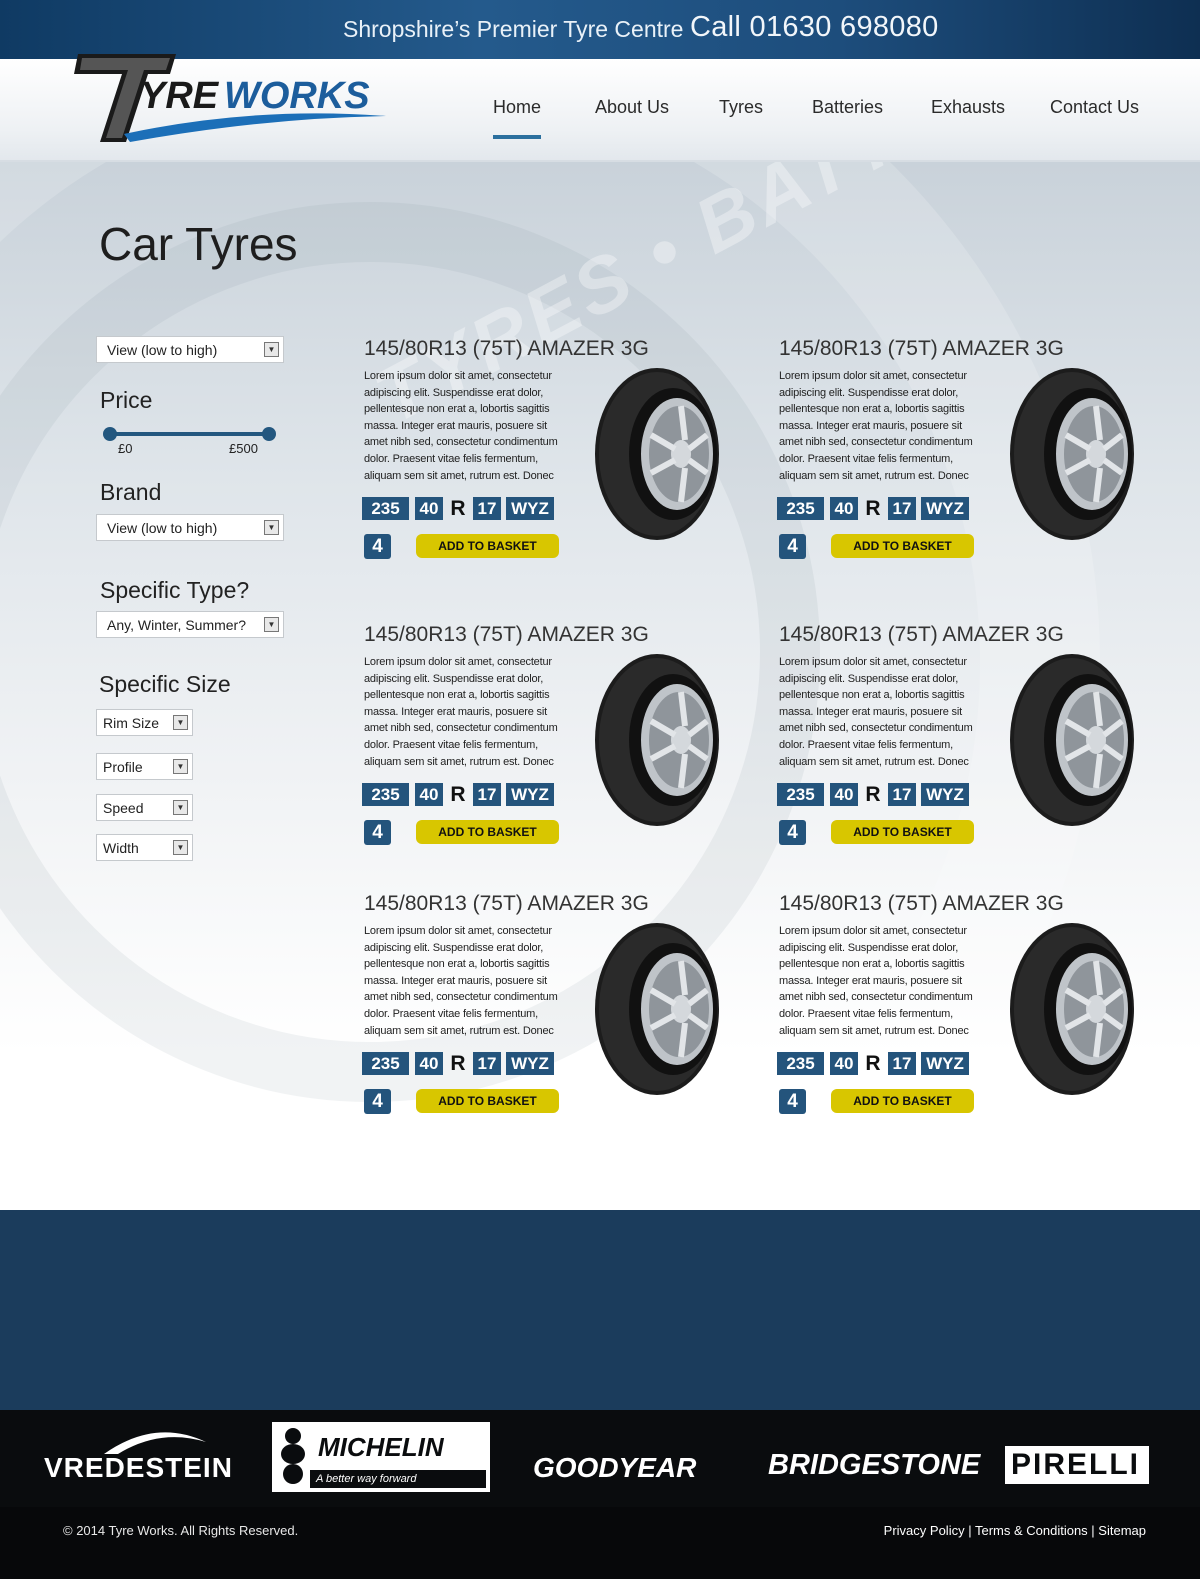 This screenshot has height=1579, width=1200. What do you see at coordinates (190, 527) in the screenshot?
I see `brand-select: View (low to high) ▼` at bounding box center [190, 527].